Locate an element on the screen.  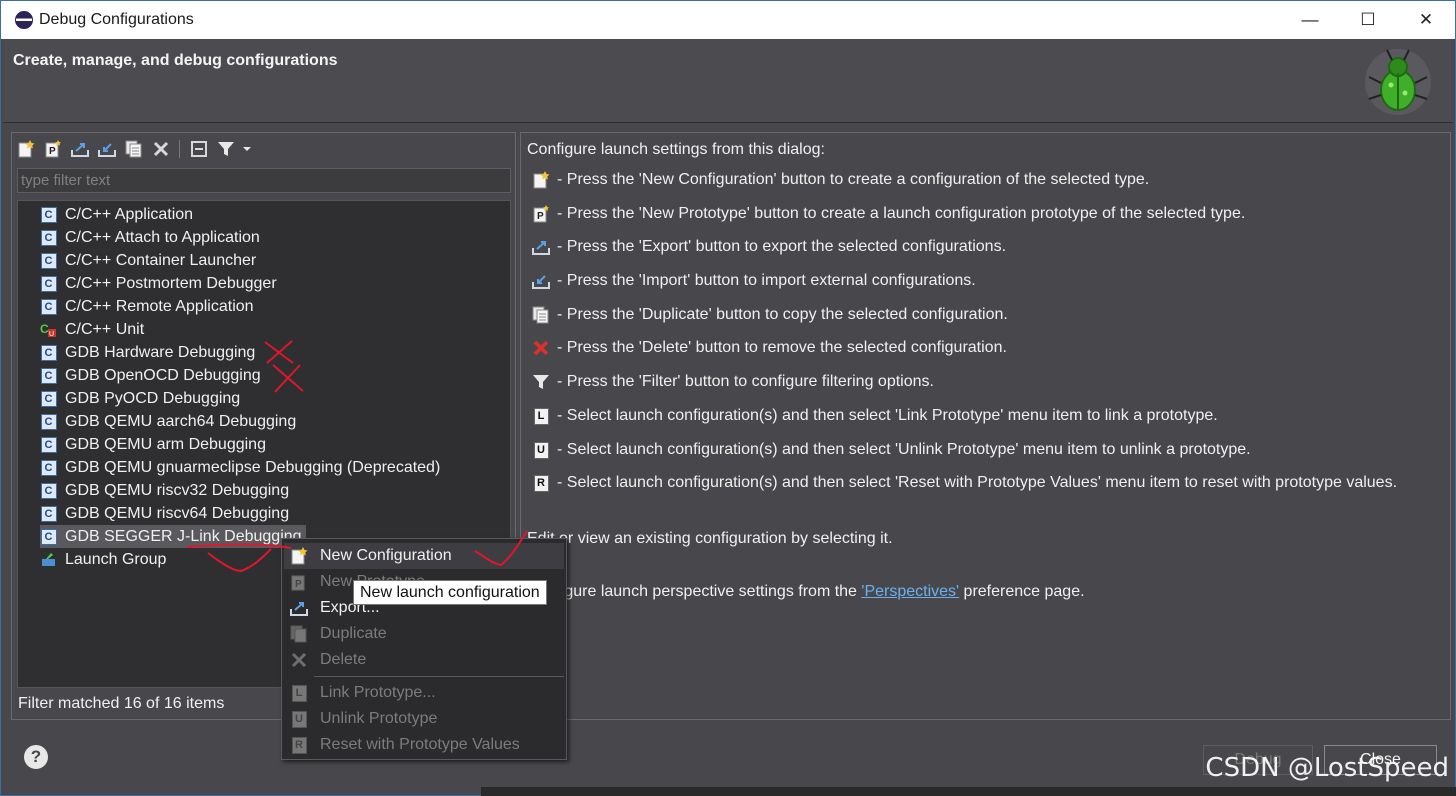
collapse-all-icon is located at coordinates (198, 149).